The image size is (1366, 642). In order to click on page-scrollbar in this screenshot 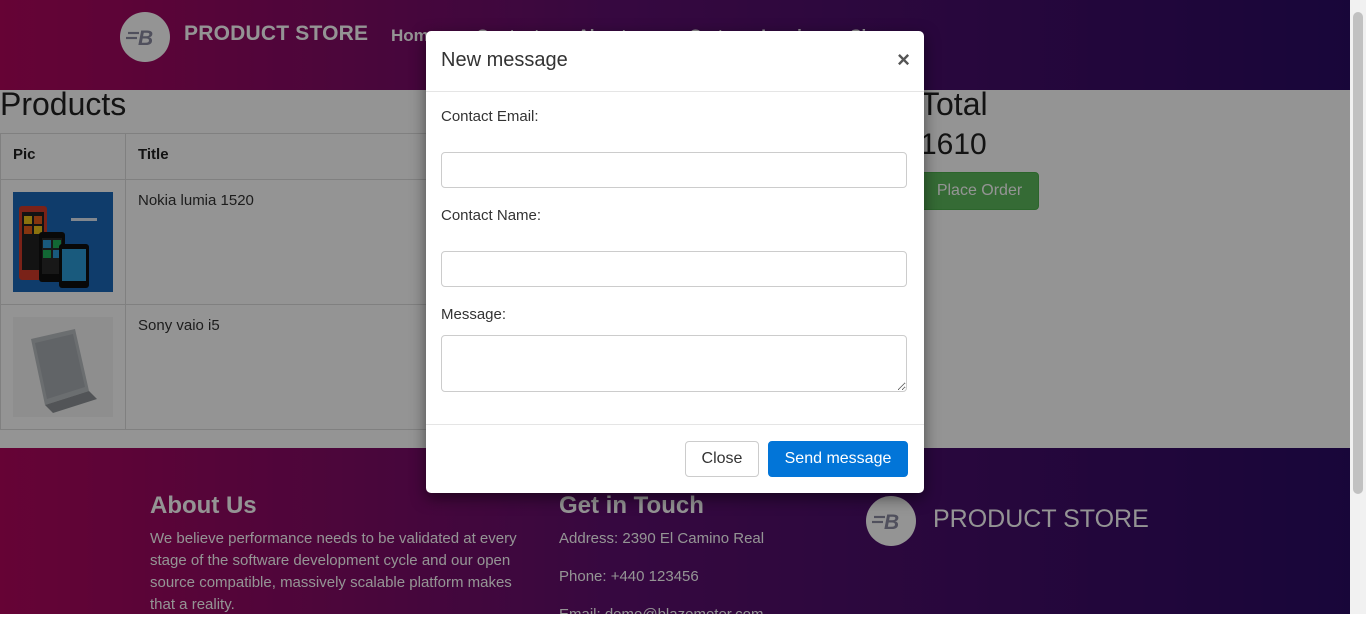, I will do `click(1358, 307)`.